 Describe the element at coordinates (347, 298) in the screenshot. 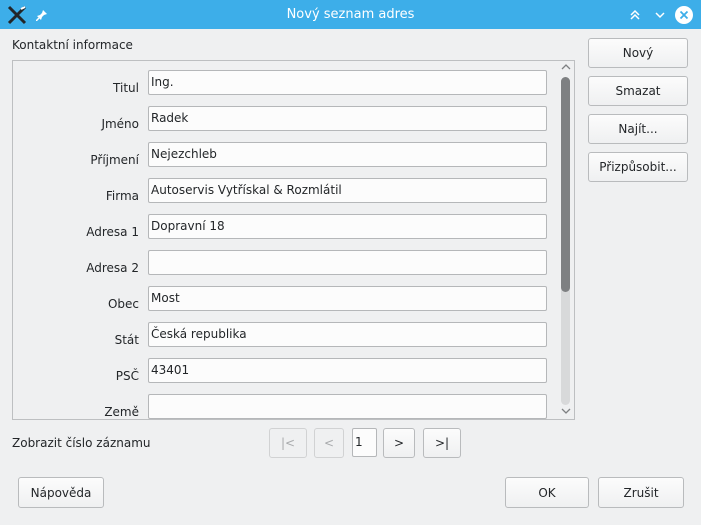

I see `city-field: Most` at that location.